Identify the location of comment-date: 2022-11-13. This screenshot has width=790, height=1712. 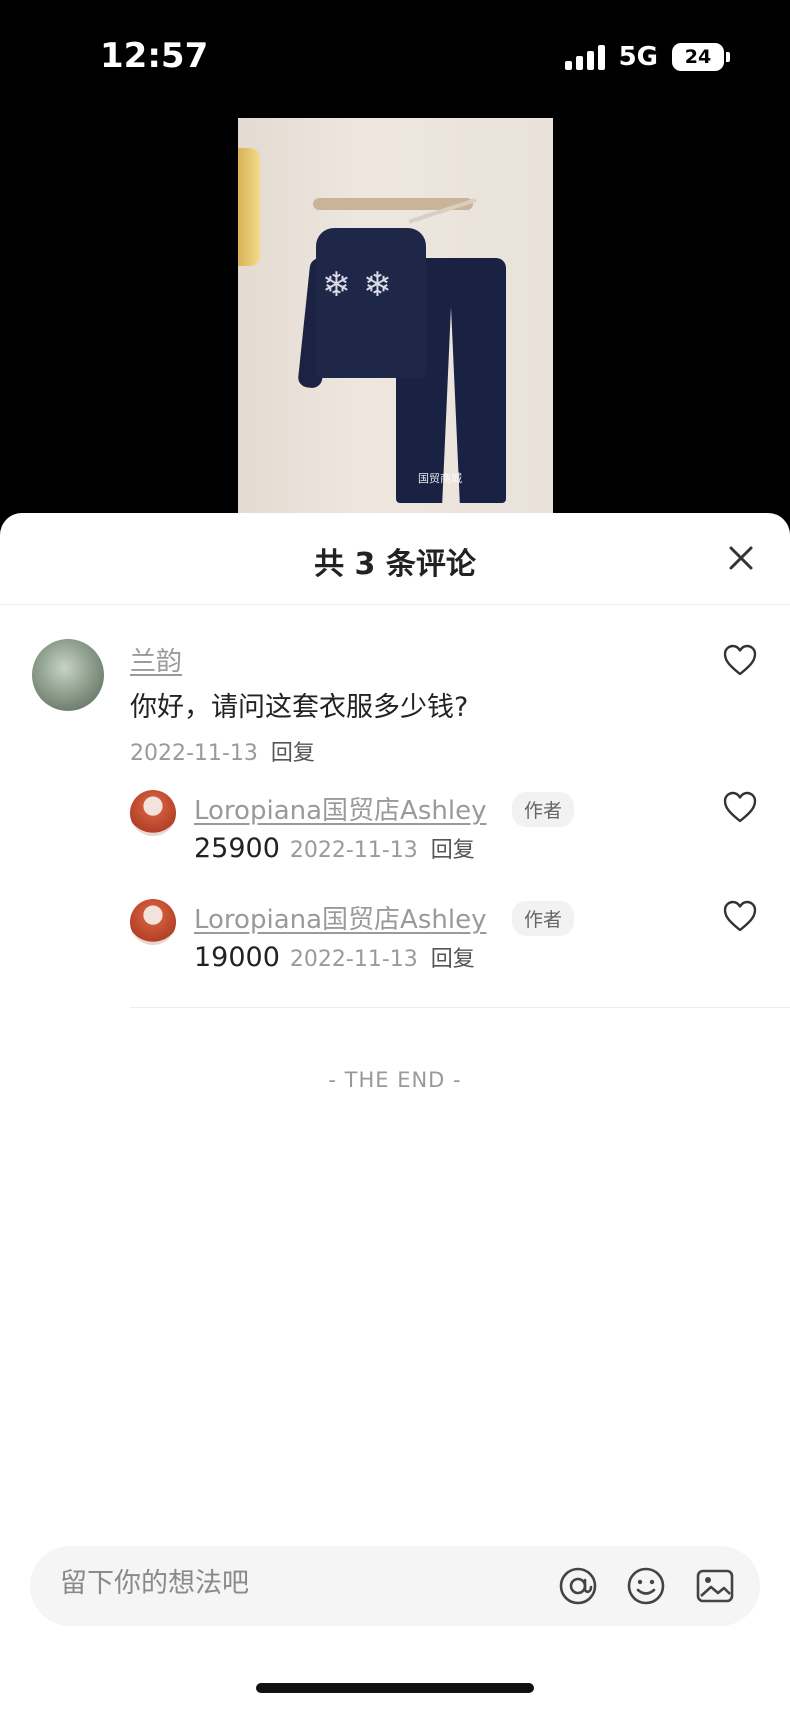
(194, 753).